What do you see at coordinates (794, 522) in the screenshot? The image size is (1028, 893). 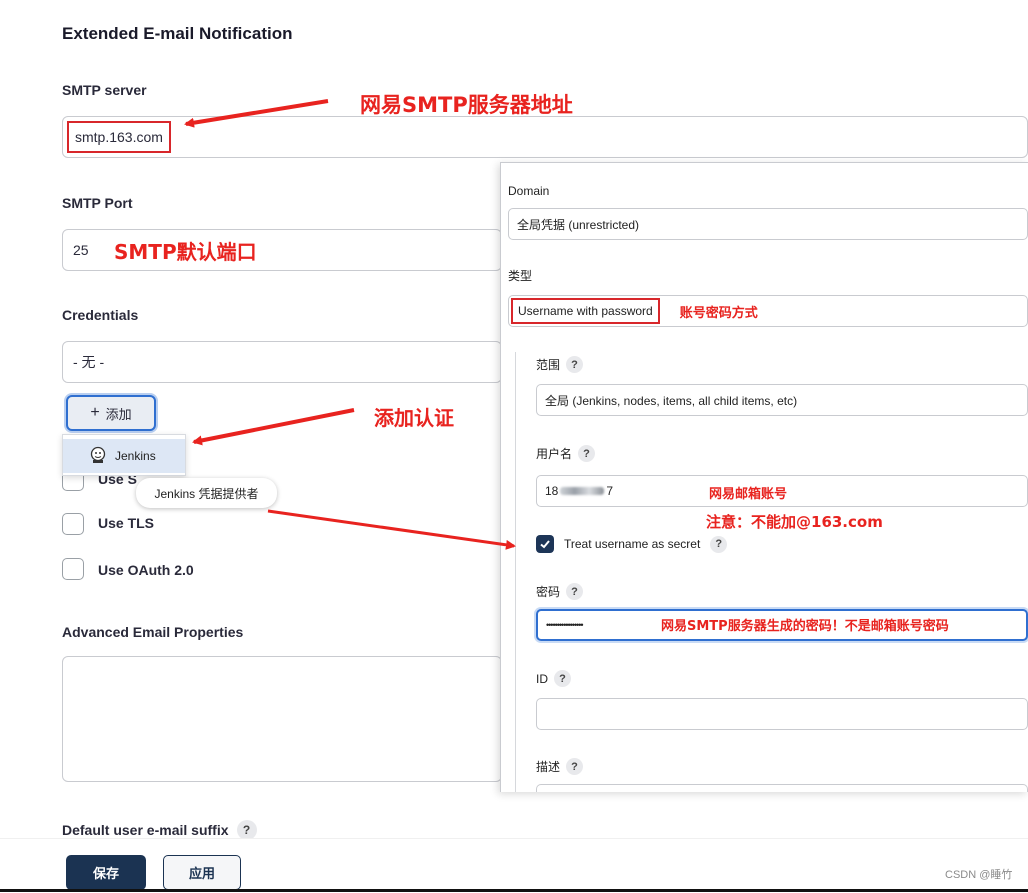 I see `username-note-annotation: 注意：不能加@163.com` at bounding box center [794, 522].